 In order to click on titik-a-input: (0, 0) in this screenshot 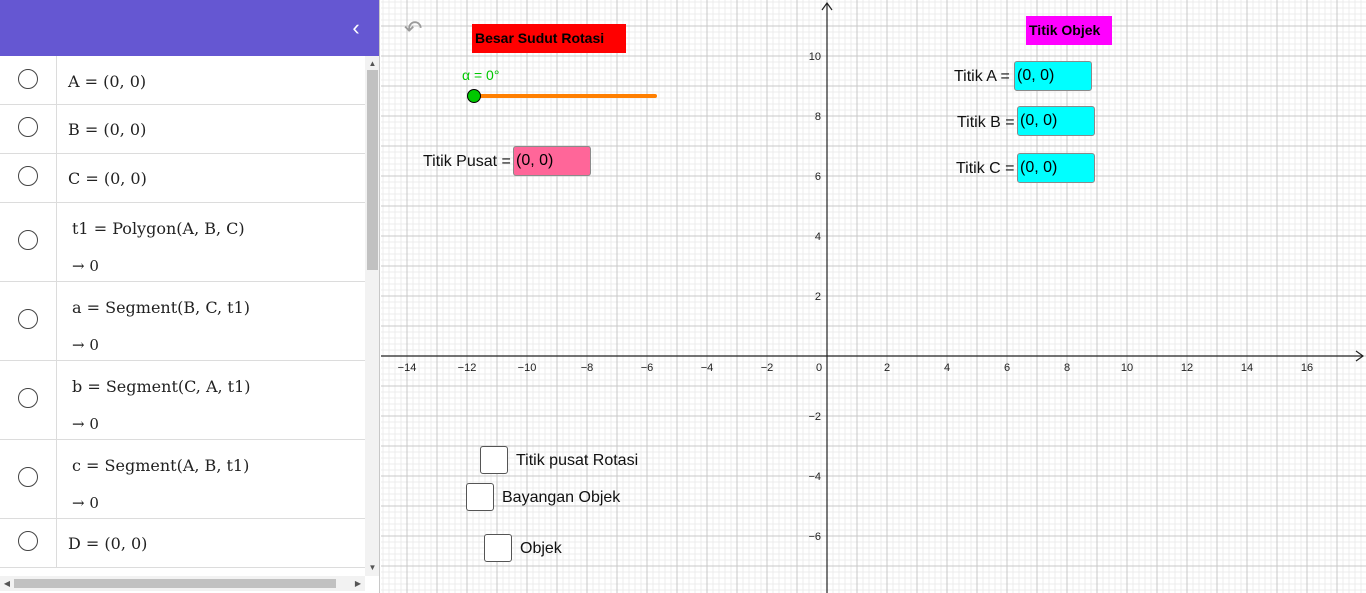, I will do `click(1053, 76)`.